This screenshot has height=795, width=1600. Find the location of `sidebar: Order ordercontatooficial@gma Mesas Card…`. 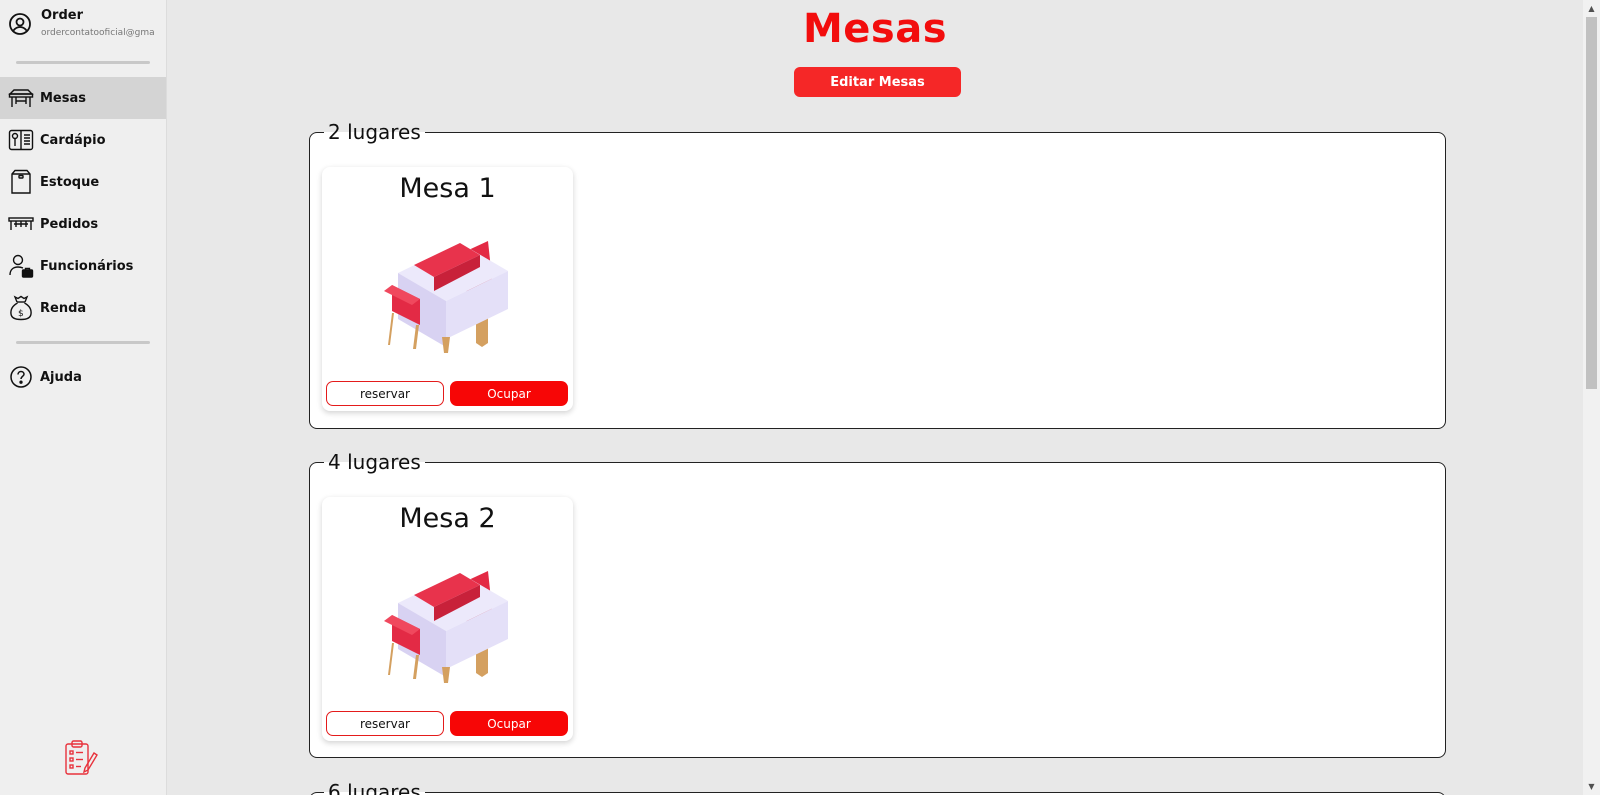

sidebar: Order ordercontatooficial@gma Mesas Card… is located at coordinates (83, 397).